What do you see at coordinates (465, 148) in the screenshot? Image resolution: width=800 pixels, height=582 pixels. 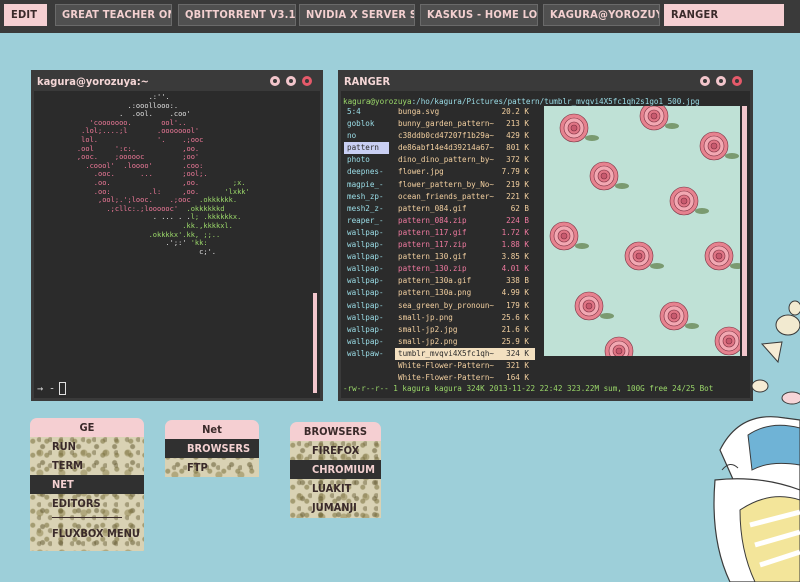 I see `file-list-item: de86abf14e4d39214a67~ 801 K` at bounding box center [465, 148].